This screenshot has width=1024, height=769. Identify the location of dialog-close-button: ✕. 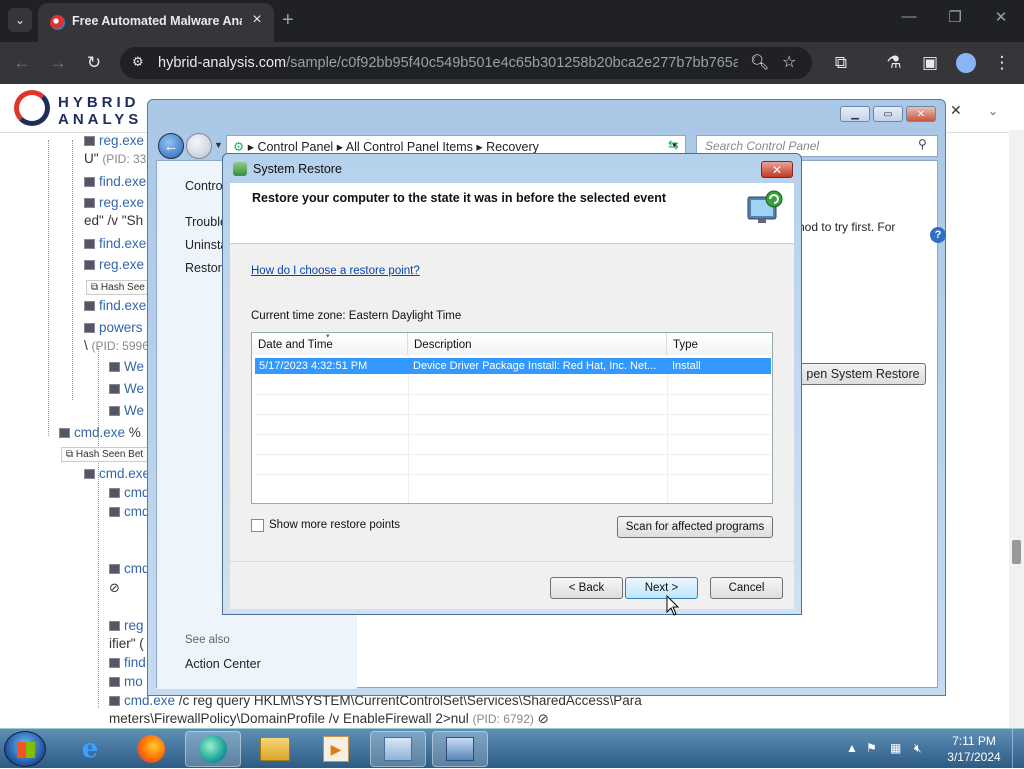
(777, 169).